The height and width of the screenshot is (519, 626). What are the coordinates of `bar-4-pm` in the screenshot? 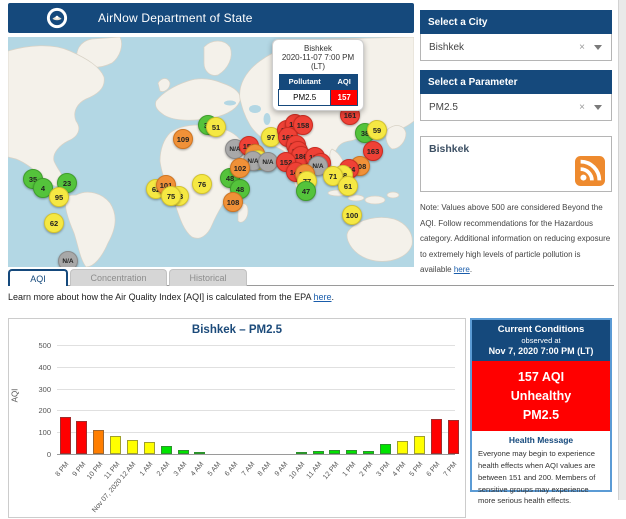 It's located at (402, 447).